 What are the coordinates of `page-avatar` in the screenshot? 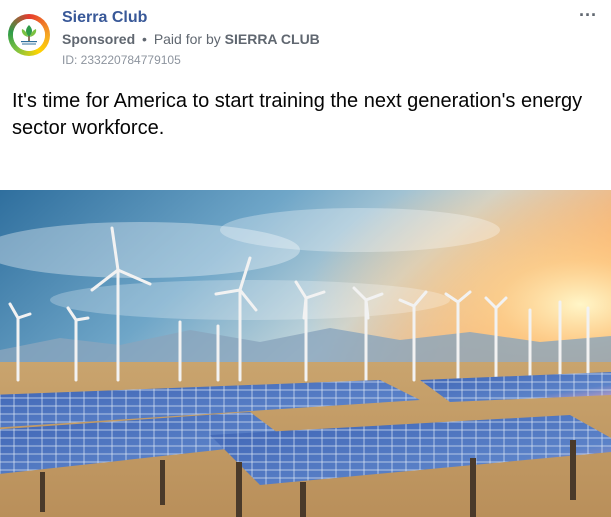 It's located at (29, 35).